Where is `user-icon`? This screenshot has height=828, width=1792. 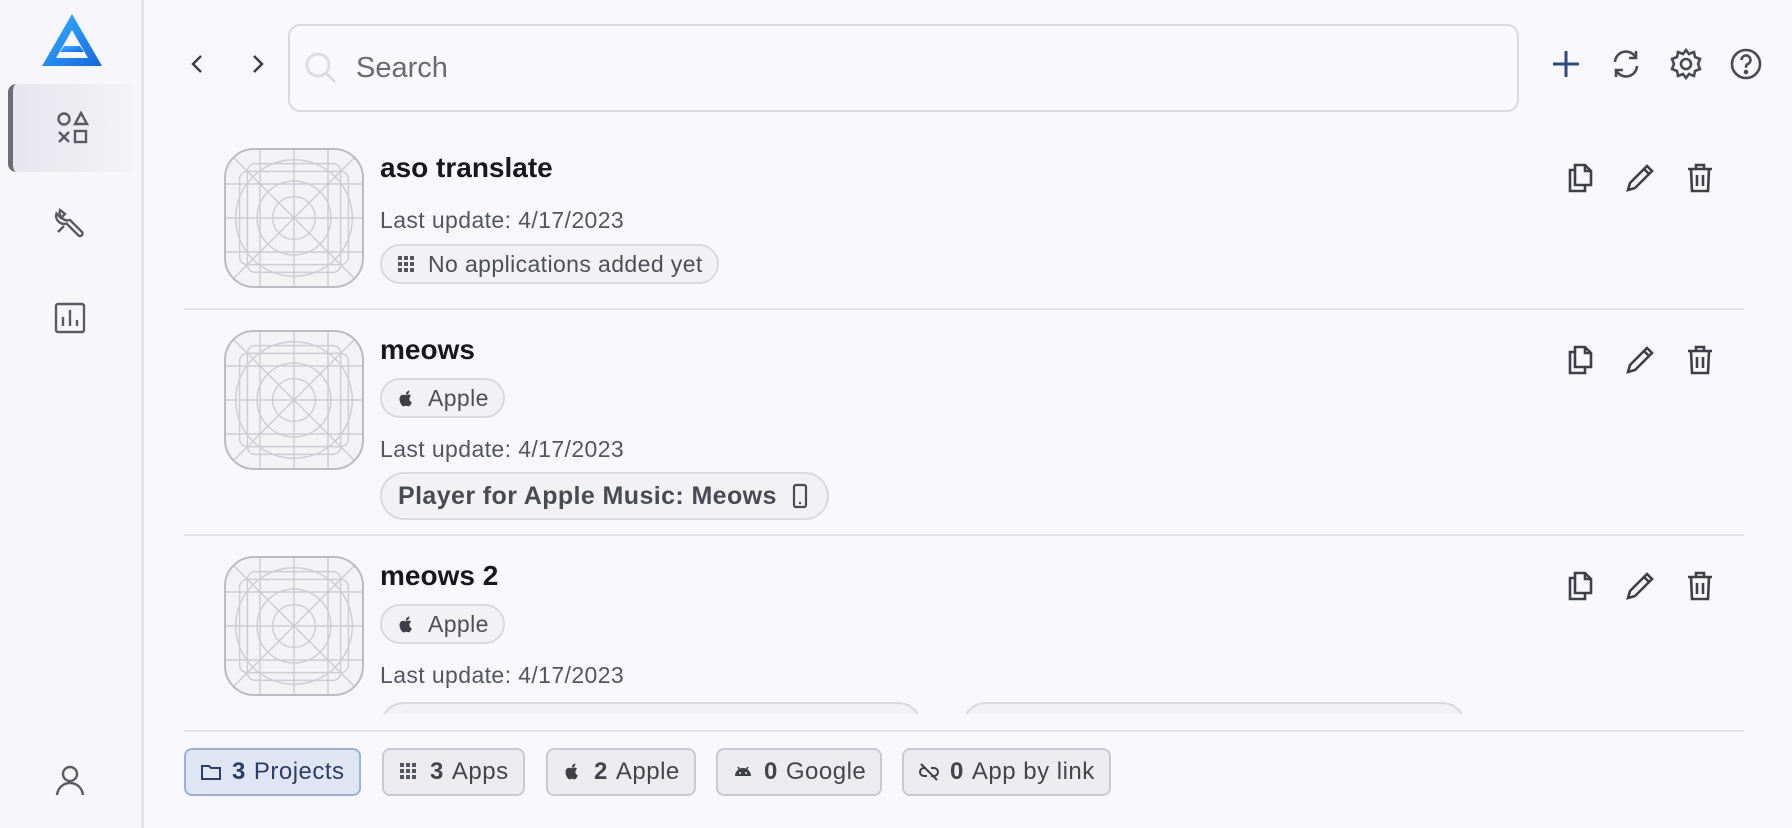 user-icon is located at coordinates (70, 780).